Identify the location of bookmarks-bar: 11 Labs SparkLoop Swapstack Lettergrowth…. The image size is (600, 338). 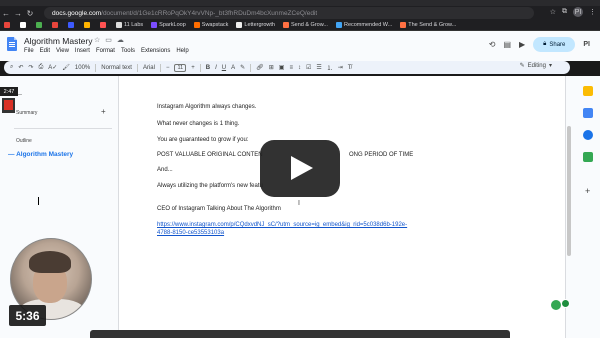
(300, 25).